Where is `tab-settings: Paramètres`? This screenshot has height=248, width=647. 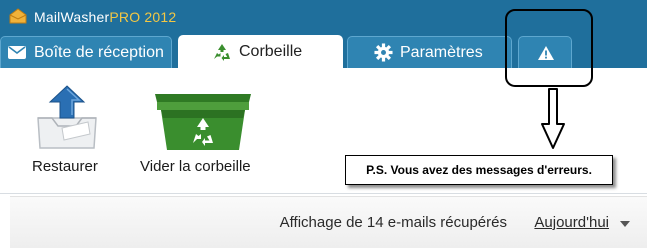 tab-settings: Paramètres is located at coordinates (429, 52).